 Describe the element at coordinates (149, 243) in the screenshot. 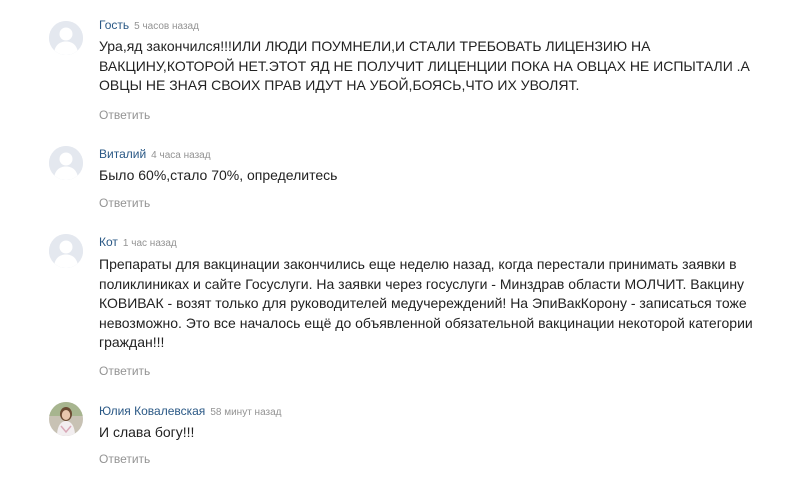

I see `comment-time: 1 час назад` at that location.